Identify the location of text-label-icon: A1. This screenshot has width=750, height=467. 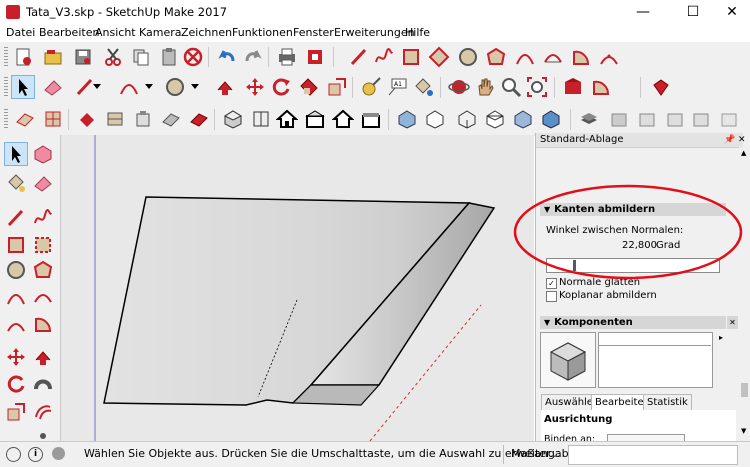
(397, 87).